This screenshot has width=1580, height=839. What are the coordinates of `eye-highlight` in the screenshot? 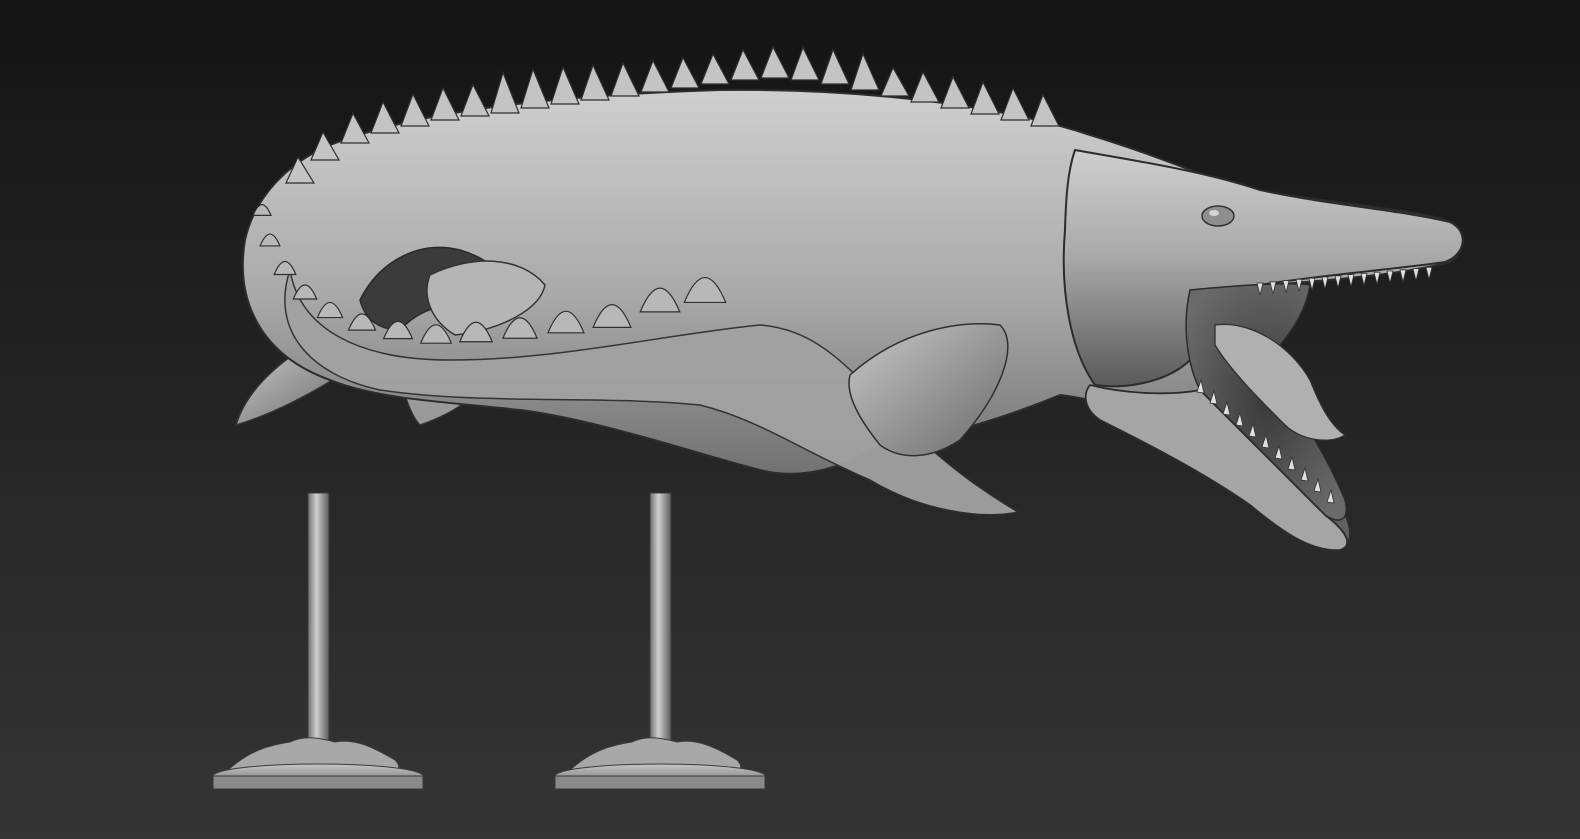 It's located at (1214, 213).